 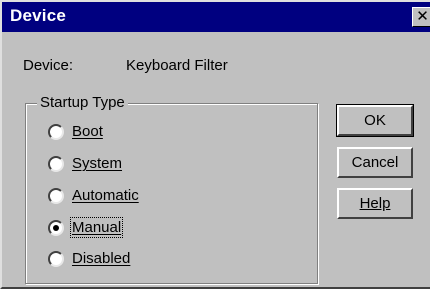 What do you see at coordinates (38, 15) in the screenshot?
I see `window-title: Device` at bounding box center [38, 15].